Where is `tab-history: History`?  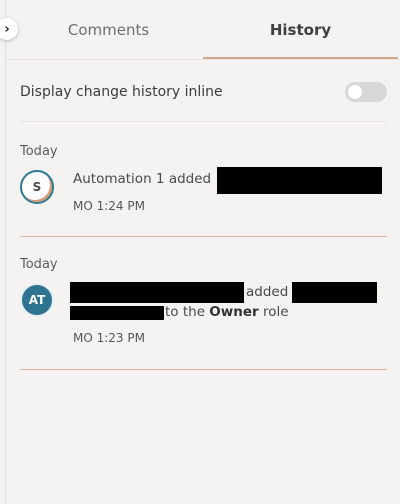
tab-history: History is located at coordinates (300, 30).